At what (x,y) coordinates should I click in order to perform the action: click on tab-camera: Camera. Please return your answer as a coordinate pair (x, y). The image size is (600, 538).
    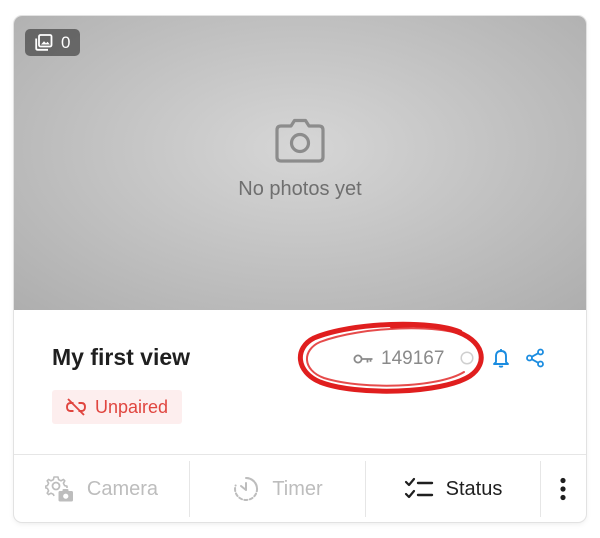
    Looking at the image, I should click on (101, 488).